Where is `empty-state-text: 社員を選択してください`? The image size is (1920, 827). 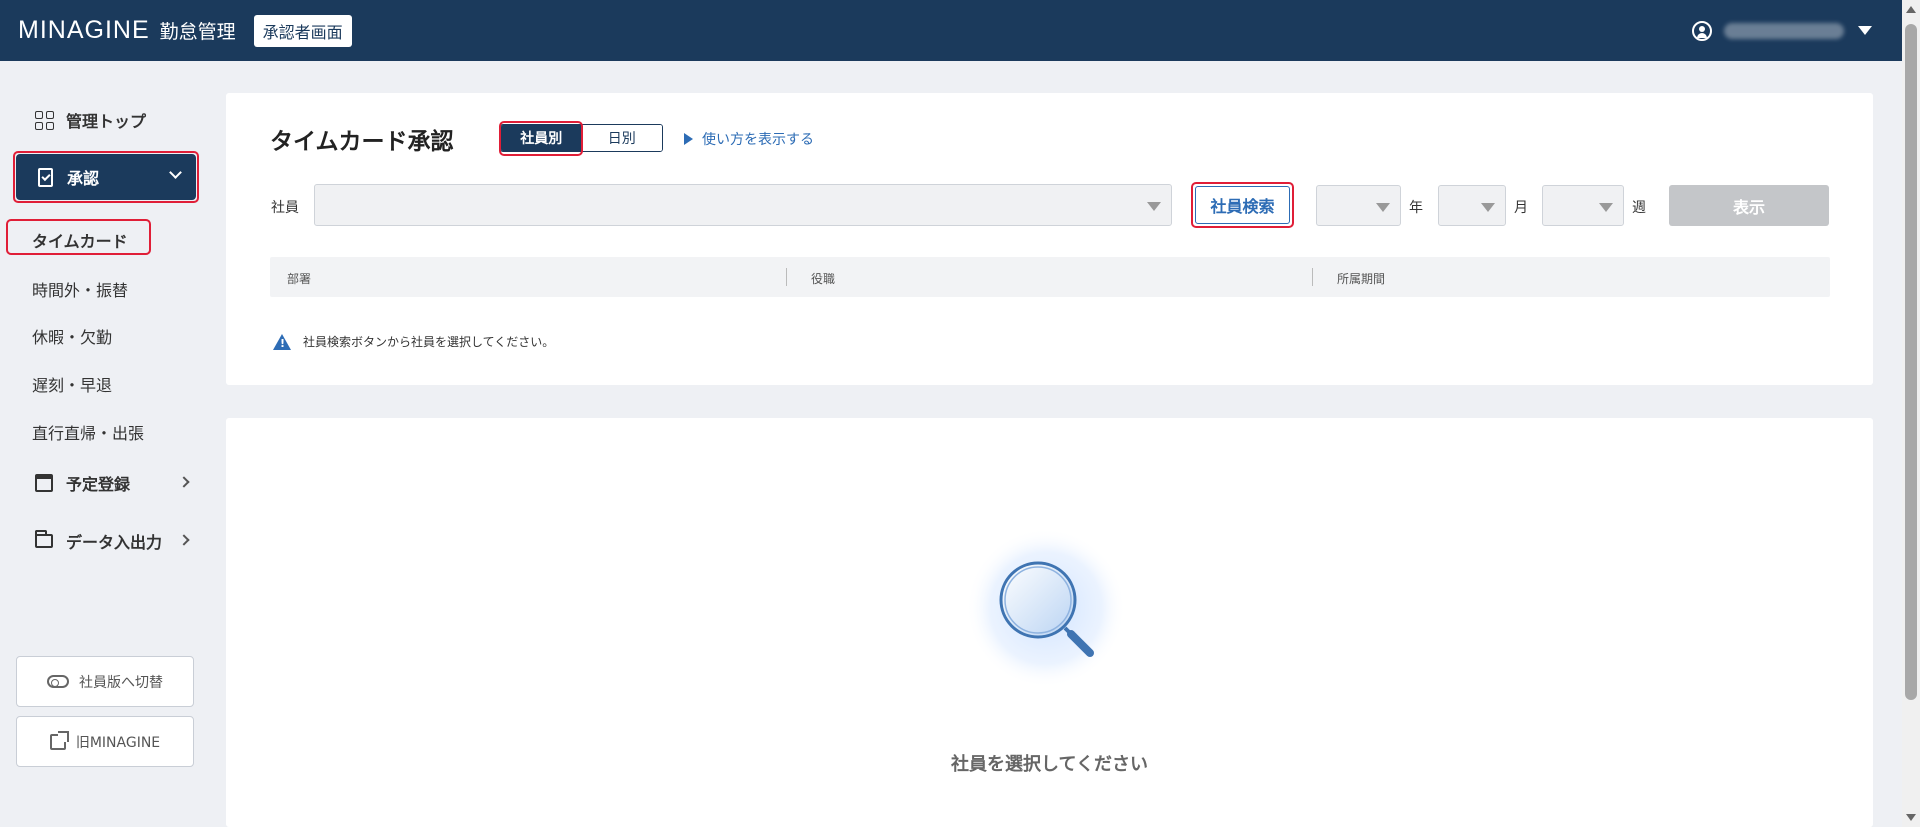
empty-state-text: 社員を選択してください is located at coordinates (1049, 764).